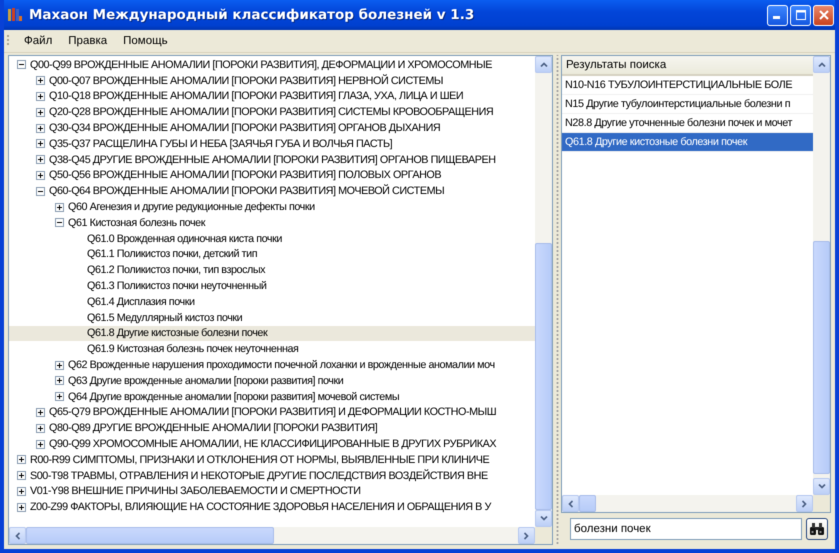 This screenshot has height=553, width=839. Describe the element at coordinates (272, 191) in the screenshot. I see `tree-item: Q60-Q64 ВРОЖДЕННЫЕ АНОМАЛИИ [ПОРОКИ РАЗВИТИЯ] МОЧЕВОЙ СИСТЕМЫ` at that location.